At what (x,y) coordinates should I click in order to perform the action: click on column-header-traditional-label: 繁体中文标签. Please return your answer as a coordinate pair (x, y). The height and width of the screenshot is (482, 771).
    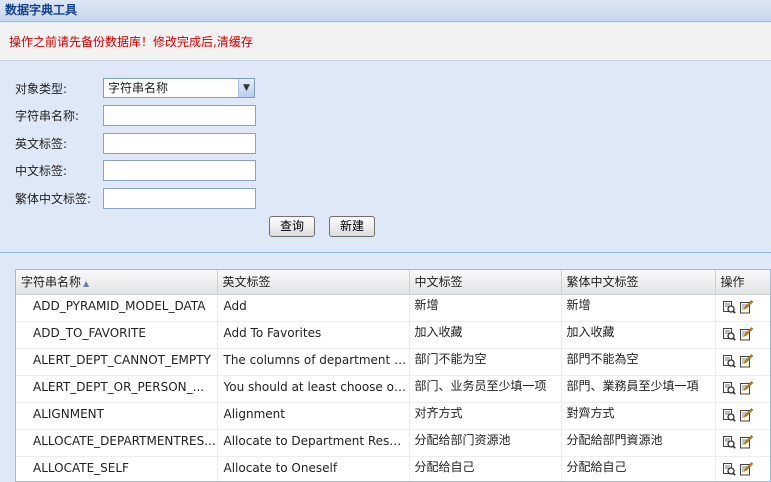
    Looking at the image, I should click on (638, 282).